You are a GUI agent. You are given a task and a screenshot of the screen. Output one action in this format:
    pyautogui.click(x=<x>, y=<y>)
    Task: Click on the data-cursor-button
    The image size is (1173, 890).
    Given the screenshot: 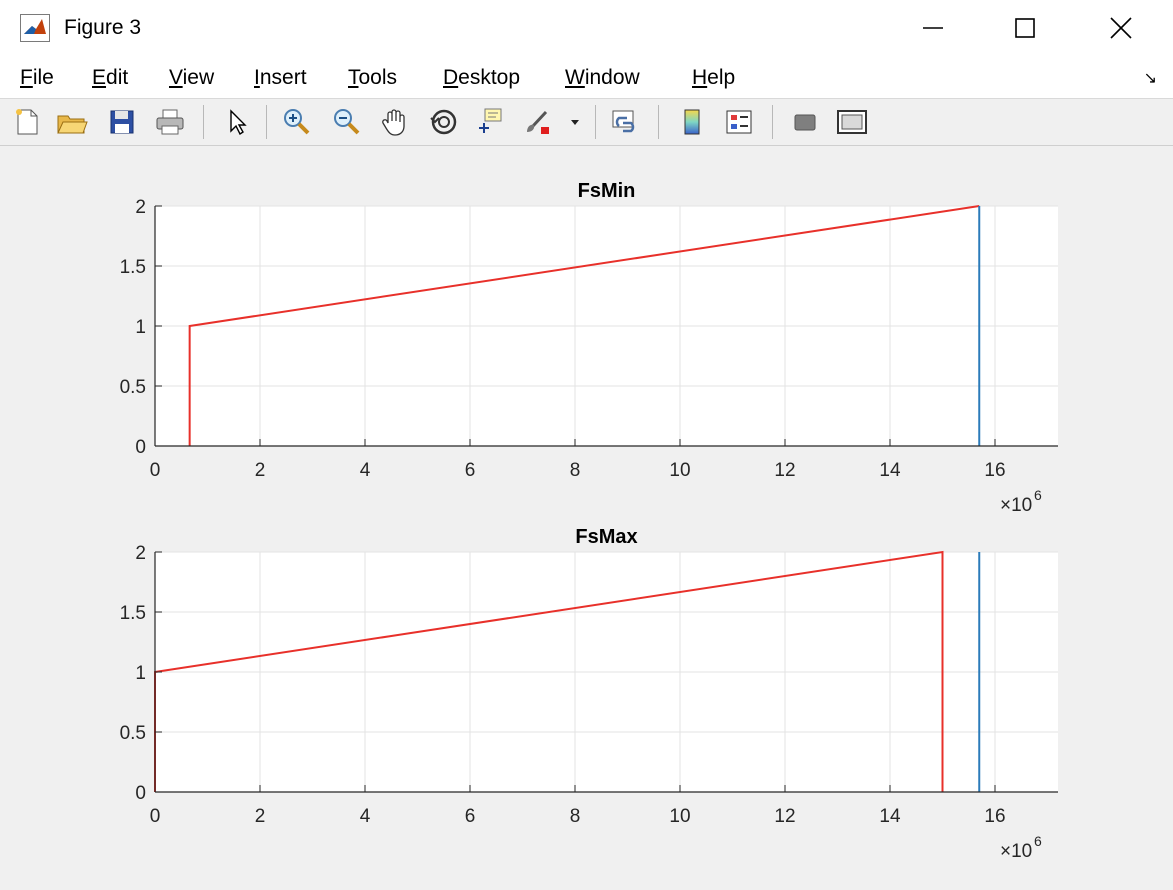 What is the action you would take?
    pyautogui.click(x=491, y=122)
    